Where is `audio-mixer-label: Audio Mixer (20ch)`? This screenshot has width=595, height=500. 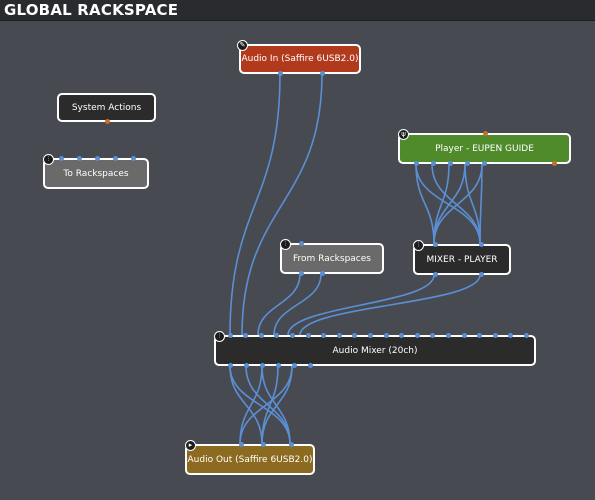 audio-mixer-label: Audio Mixer (20ch) is located at coordinates (375, 350).